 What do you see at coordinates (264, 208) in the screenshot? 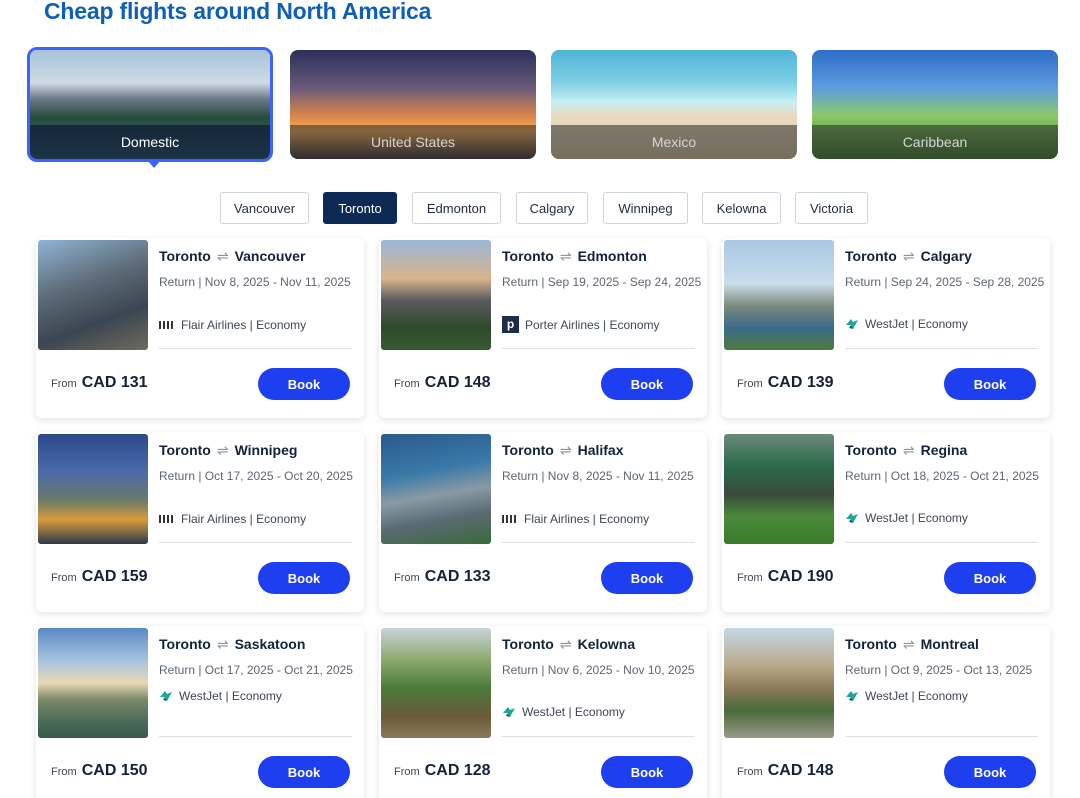
I see `city-chip-vancouver: Vancouver` at bounding box center [264, 208].